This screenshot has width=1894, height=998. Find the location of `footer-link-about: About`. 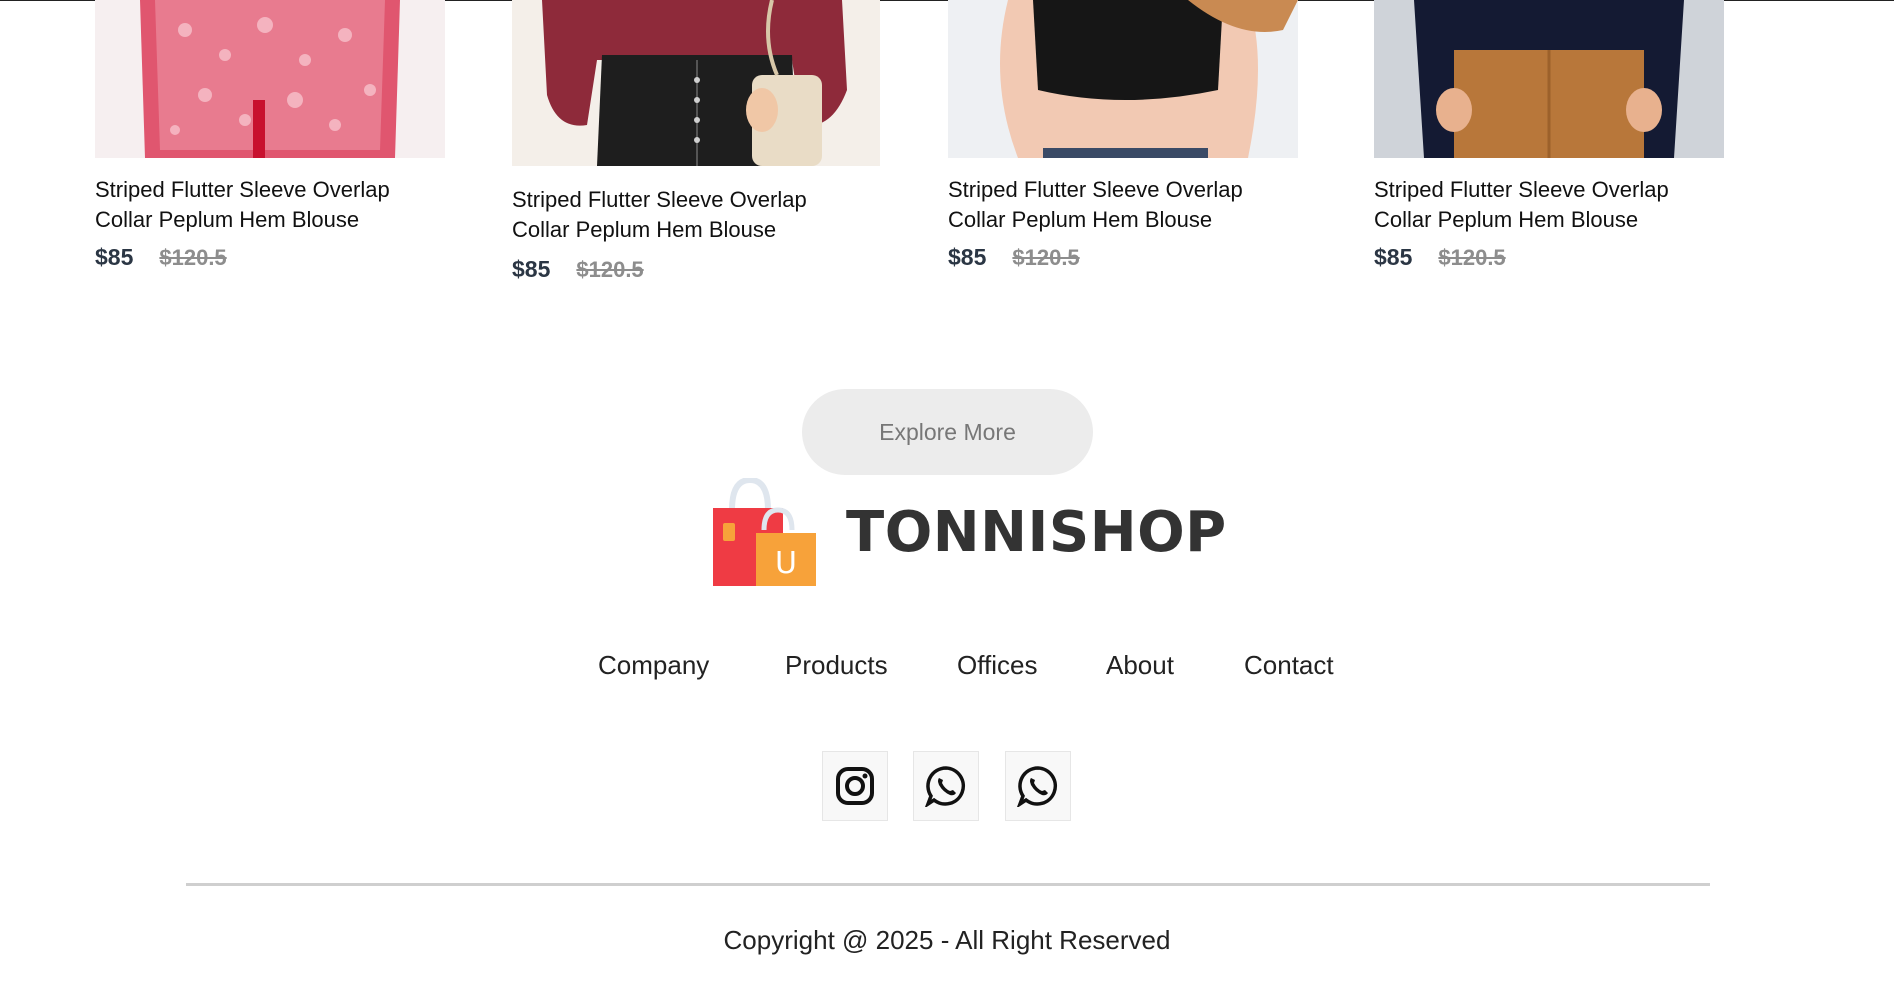

footer-link-about: About is located at coordinates (1140, 665).